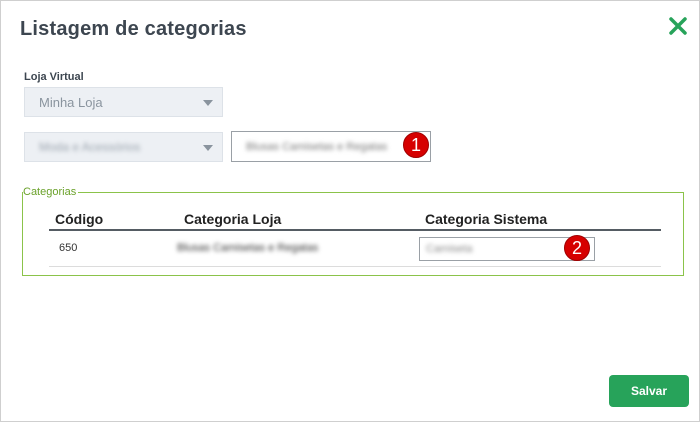 Image resolution: width=700 pixels, height=422 pixels. Describe the element at coordinates (649, 391) in the screenshot. I see `save-button: Salvar` at that location.